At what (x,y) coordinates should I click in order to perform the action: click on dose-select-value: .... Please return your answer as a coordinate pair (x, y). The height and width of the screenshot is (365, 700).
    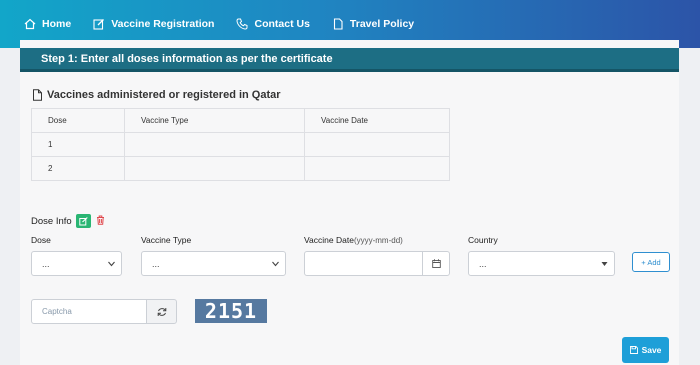
    Looking at the image, I should click on (46, 263).